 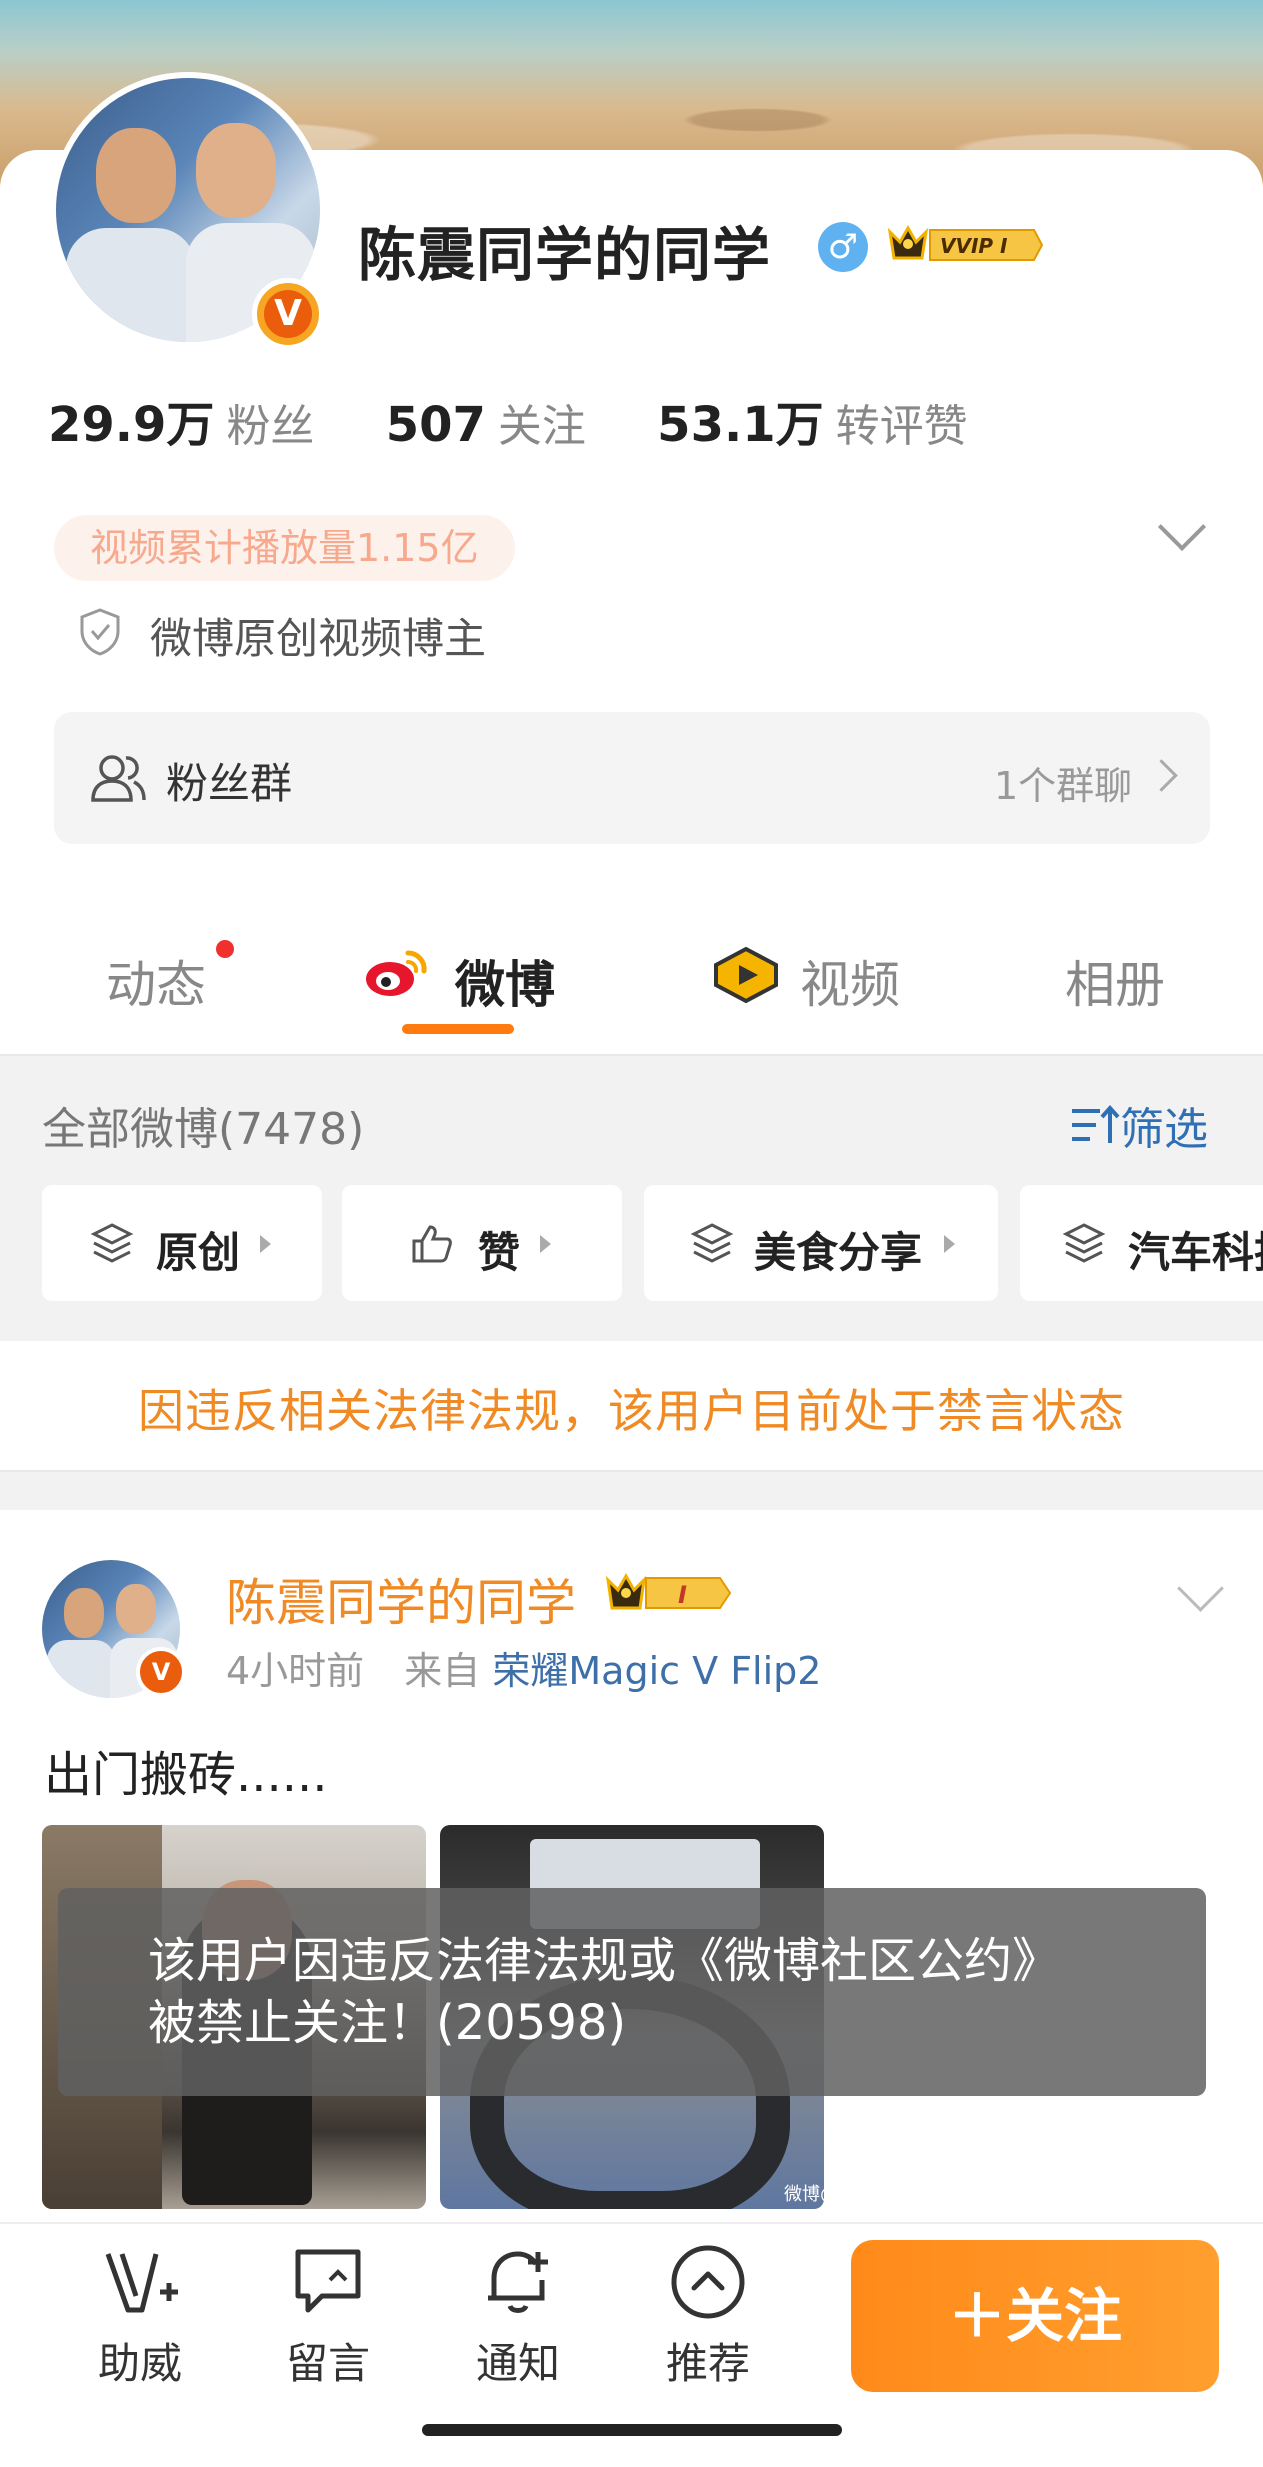 What do you see at coordinates (974, 246) in the screenshot?
I see `vip-badge-label: VVIP Ⅰ` at bounding box center [974, 246].